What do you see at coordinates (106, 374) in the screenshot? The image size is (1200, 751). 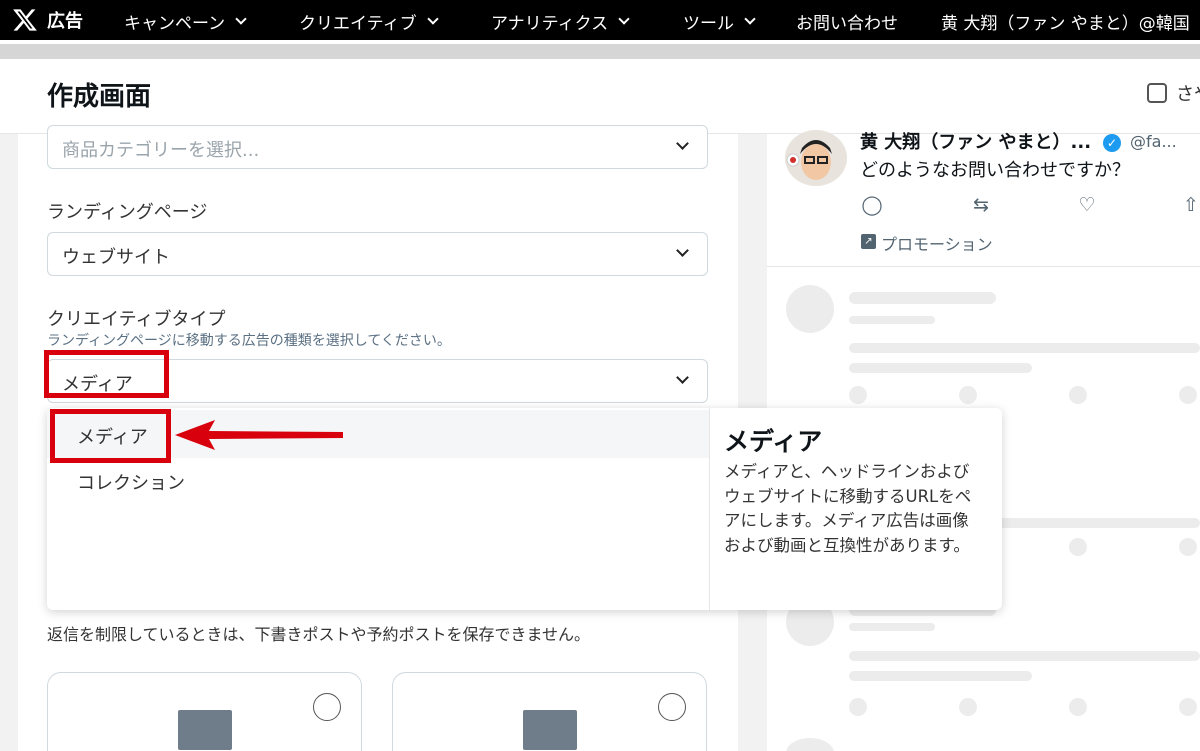 I see `highlight-box-select` at bounding box center [106, 374].